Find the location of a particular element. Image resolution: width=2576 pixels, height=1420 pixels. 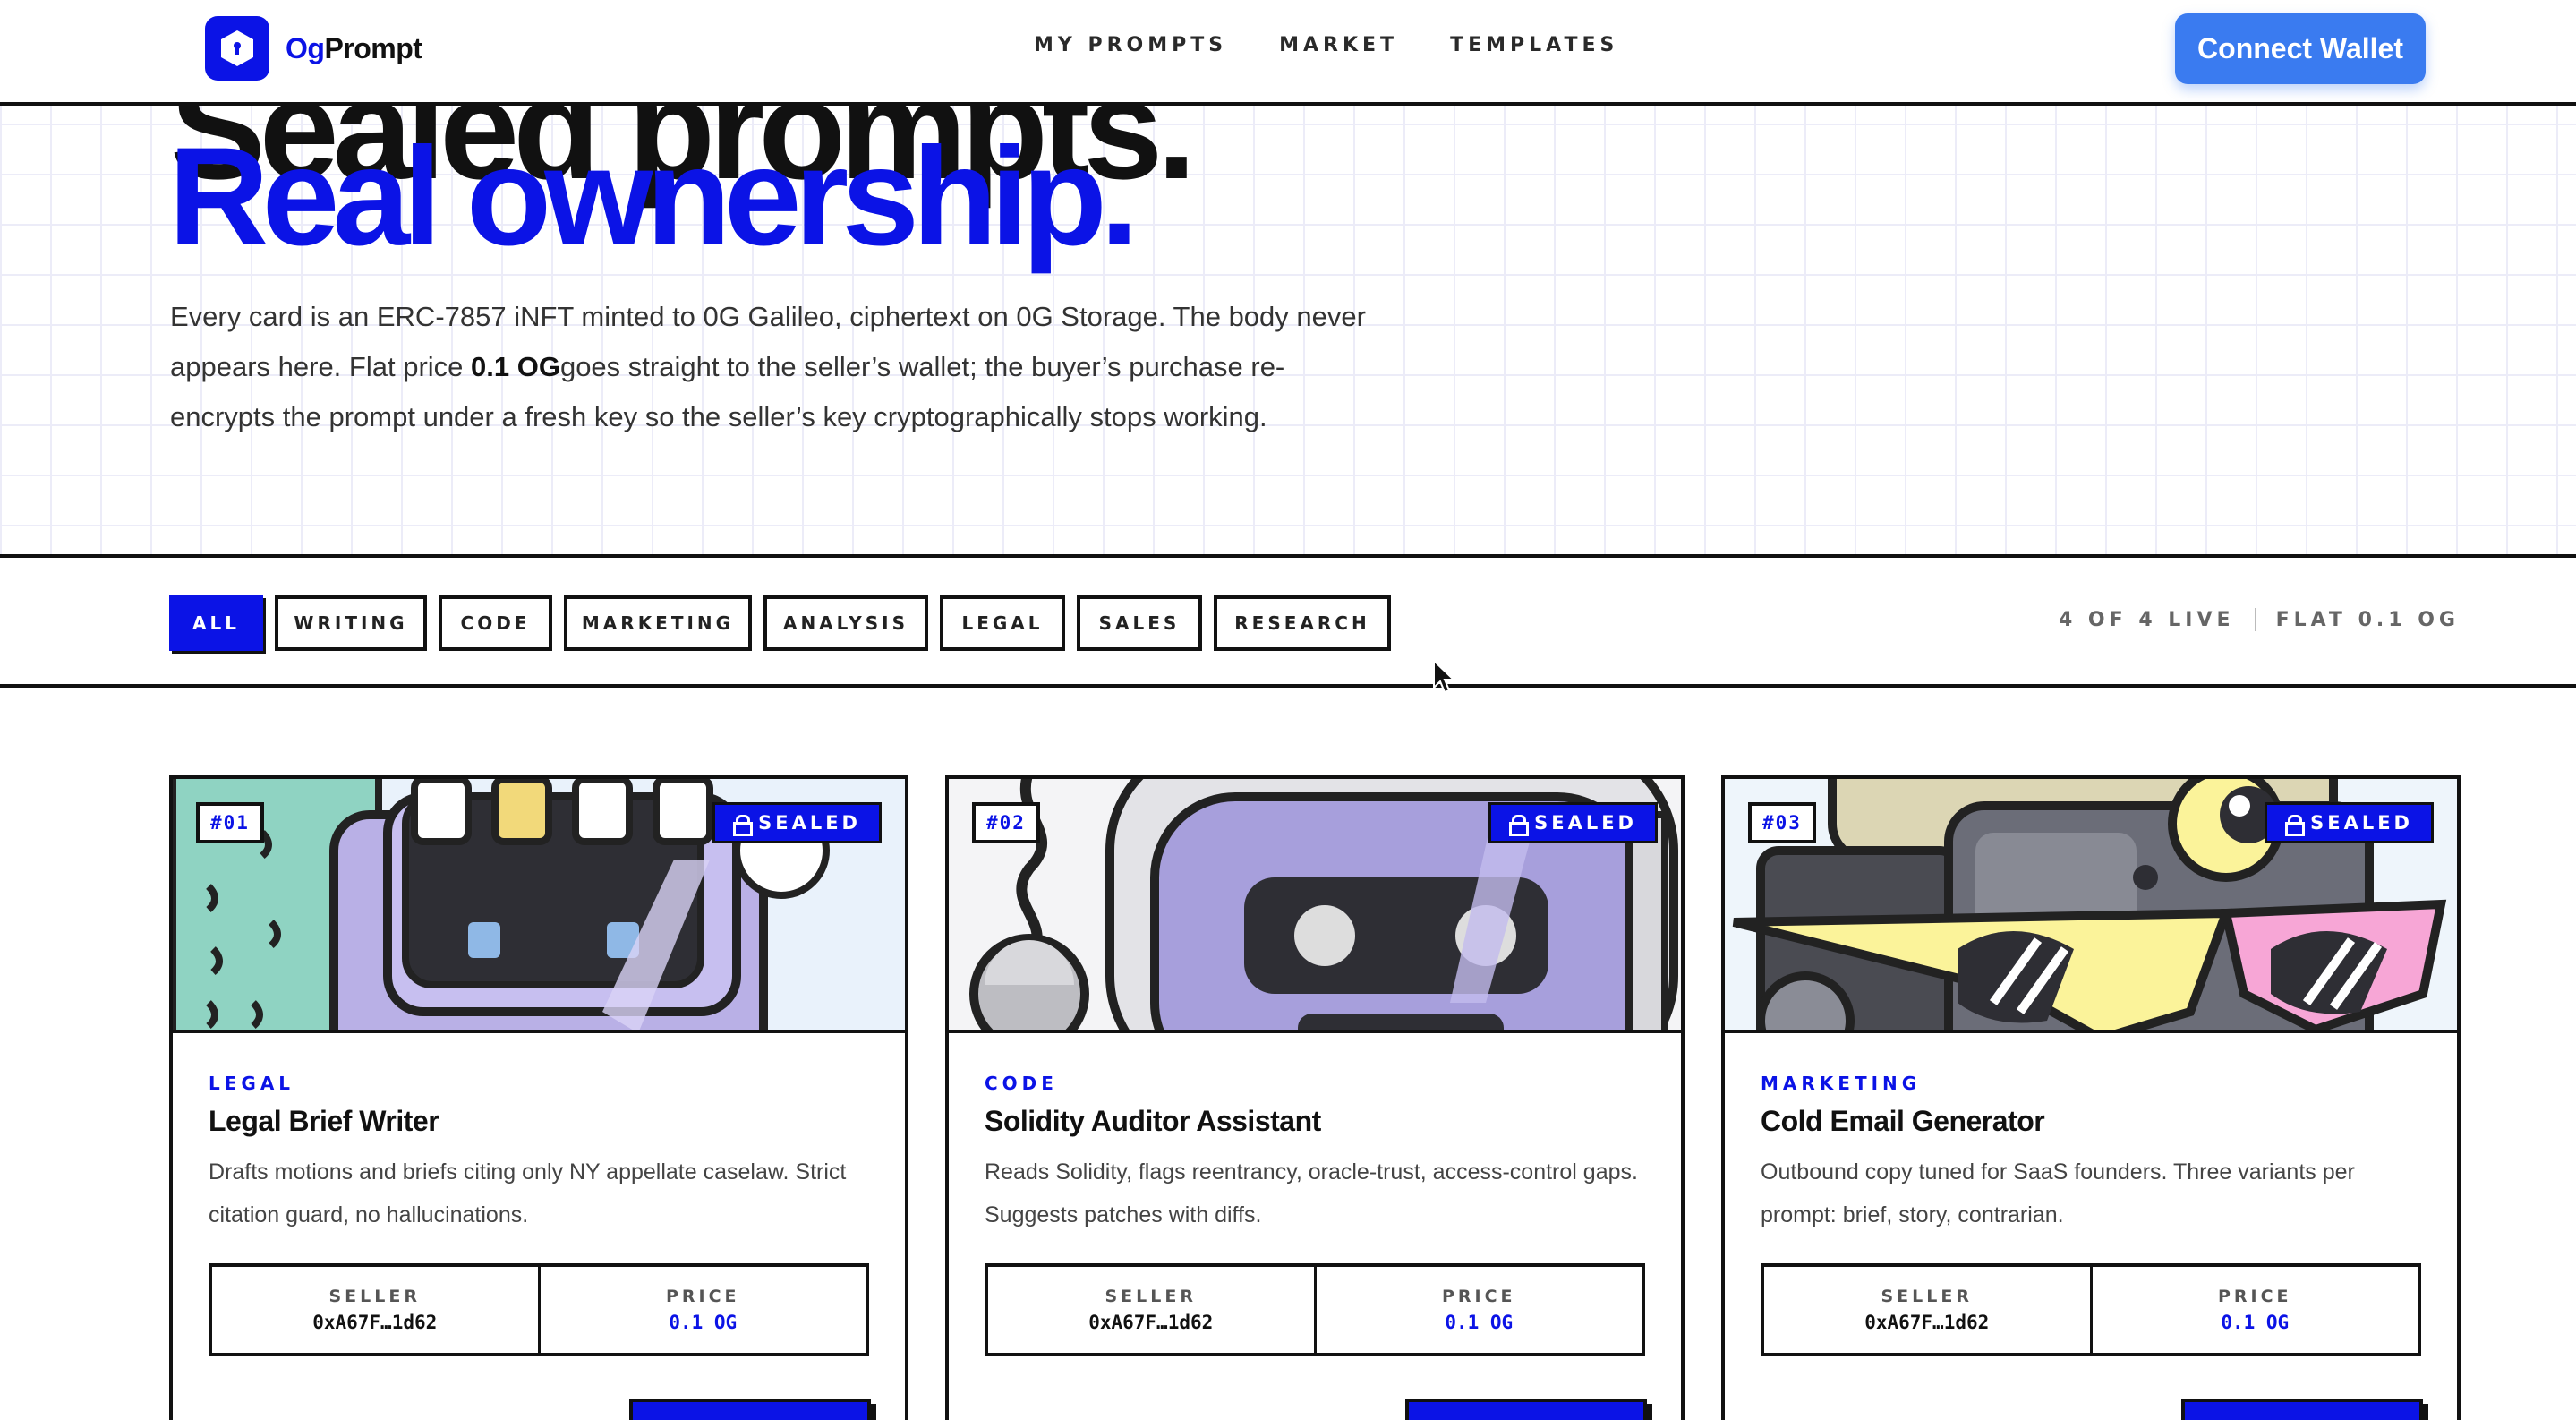

nav-templates: TEMPLATES is located at coordinates (1534, 45).